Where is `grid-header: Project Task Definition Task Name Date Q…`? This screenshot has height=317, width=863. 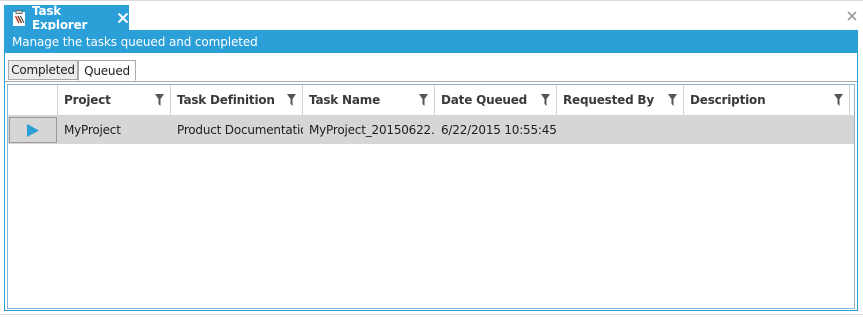 grid-header: Project Task Definition Task Name Date Q… is located at coordinates (431, 100).